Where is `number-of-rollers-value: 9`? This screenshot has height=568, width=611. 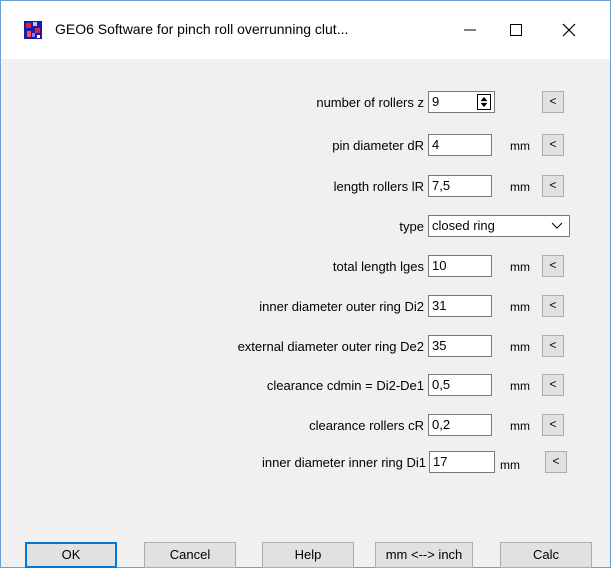
number-of-rollers-value: 9 is located at coordinates (436, 101).